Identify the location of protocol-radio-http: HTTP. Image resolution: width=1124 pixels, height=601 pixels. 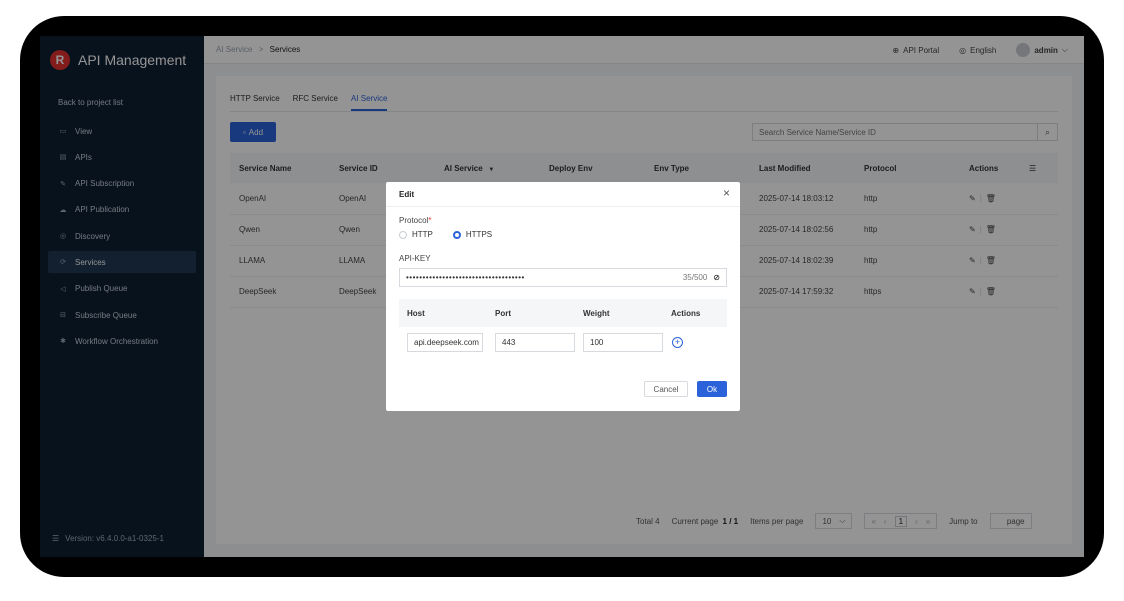
(416, 234).